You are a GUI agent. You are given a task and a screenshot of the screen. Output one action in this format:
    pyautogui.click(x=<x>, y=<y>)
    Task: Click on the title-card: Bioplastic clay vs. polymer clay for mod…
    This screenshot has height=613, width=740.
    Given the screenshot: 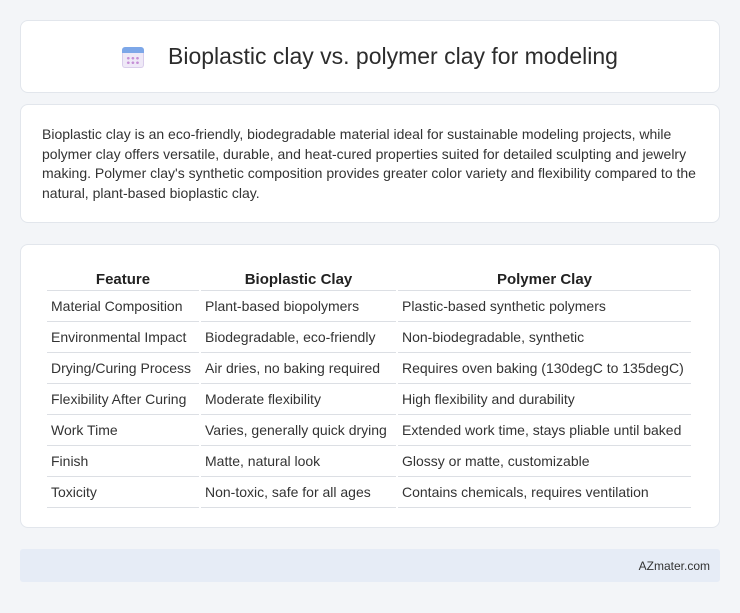 What is the action you would take?
    pyautogui.click(x=370, y=56)
    